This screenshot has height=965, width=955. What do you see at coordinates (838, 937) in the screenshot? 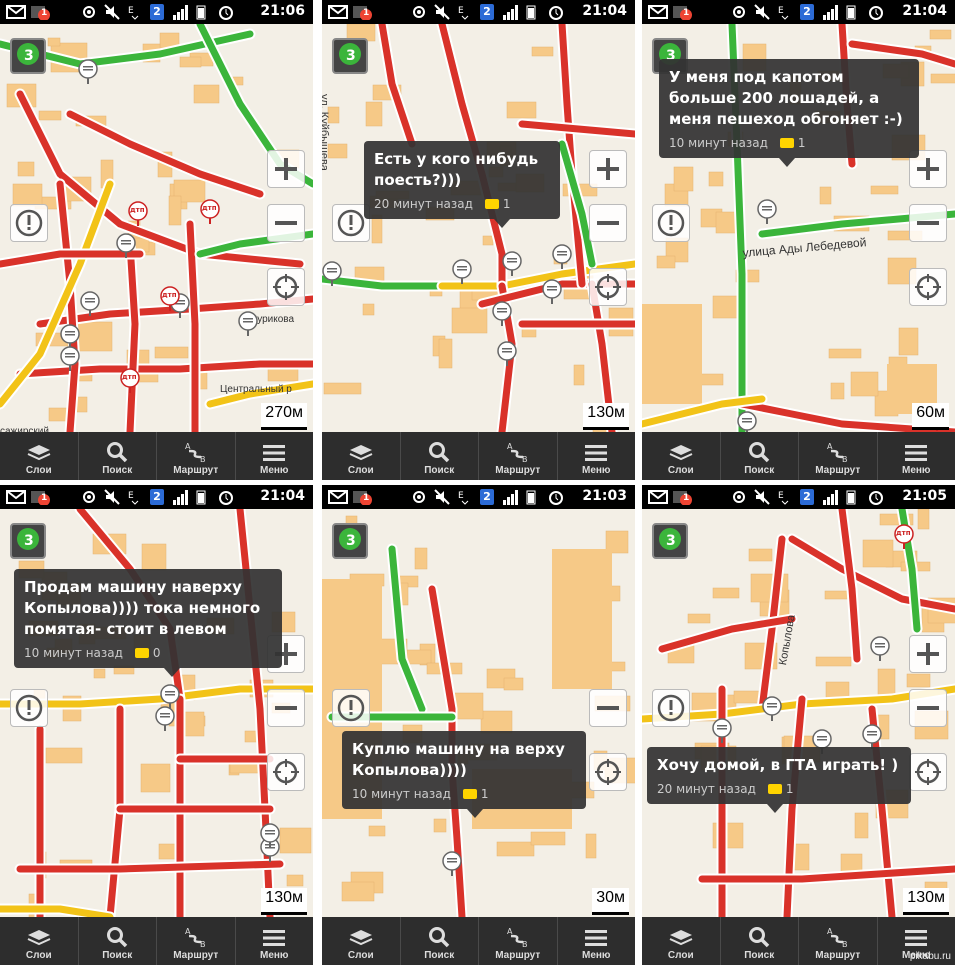
I see `route-icon: AB` at bounding box center [838, 937].